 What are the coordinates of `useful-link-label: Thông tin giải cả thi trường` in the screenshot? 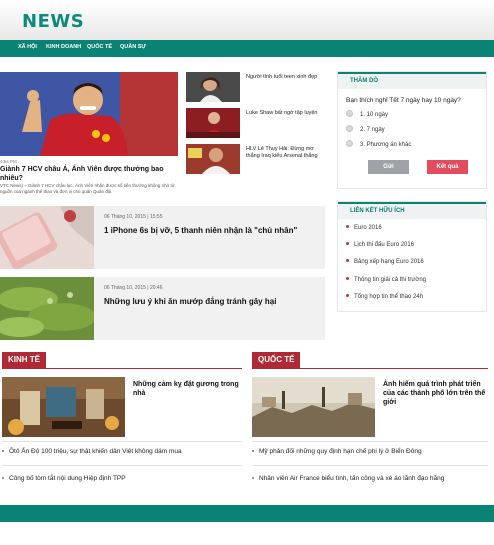 It's located at (390, 280).